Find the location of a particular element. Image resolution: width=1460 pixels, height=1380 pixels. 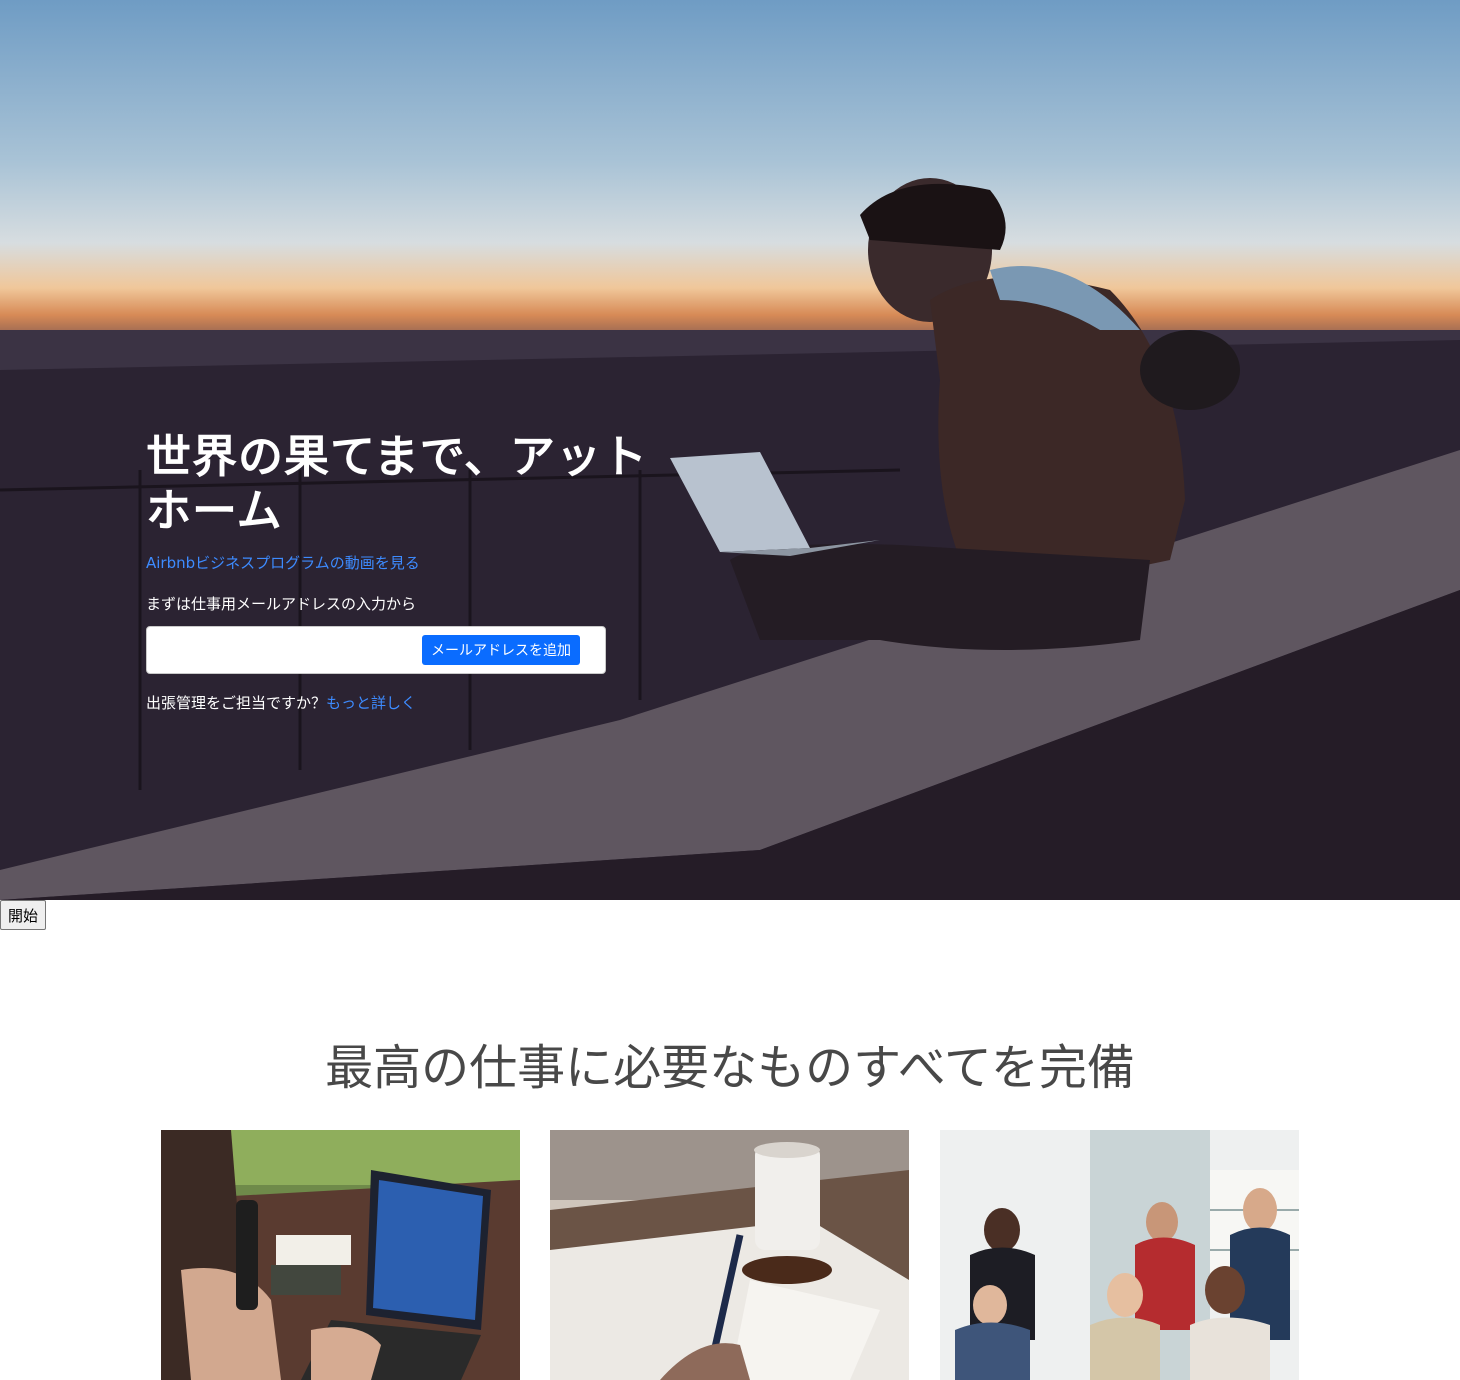

team-meeting-photo is located at coordinates (1119, 1255).